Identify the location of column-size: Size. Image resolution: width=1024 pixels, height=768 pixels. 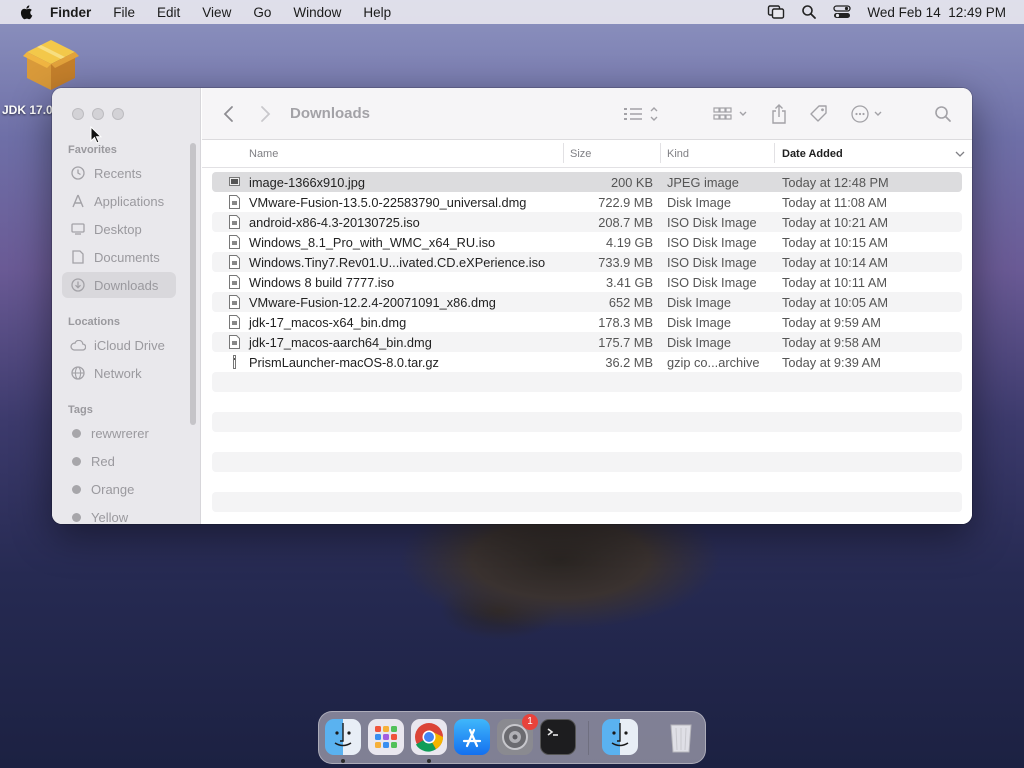
(580, 154).